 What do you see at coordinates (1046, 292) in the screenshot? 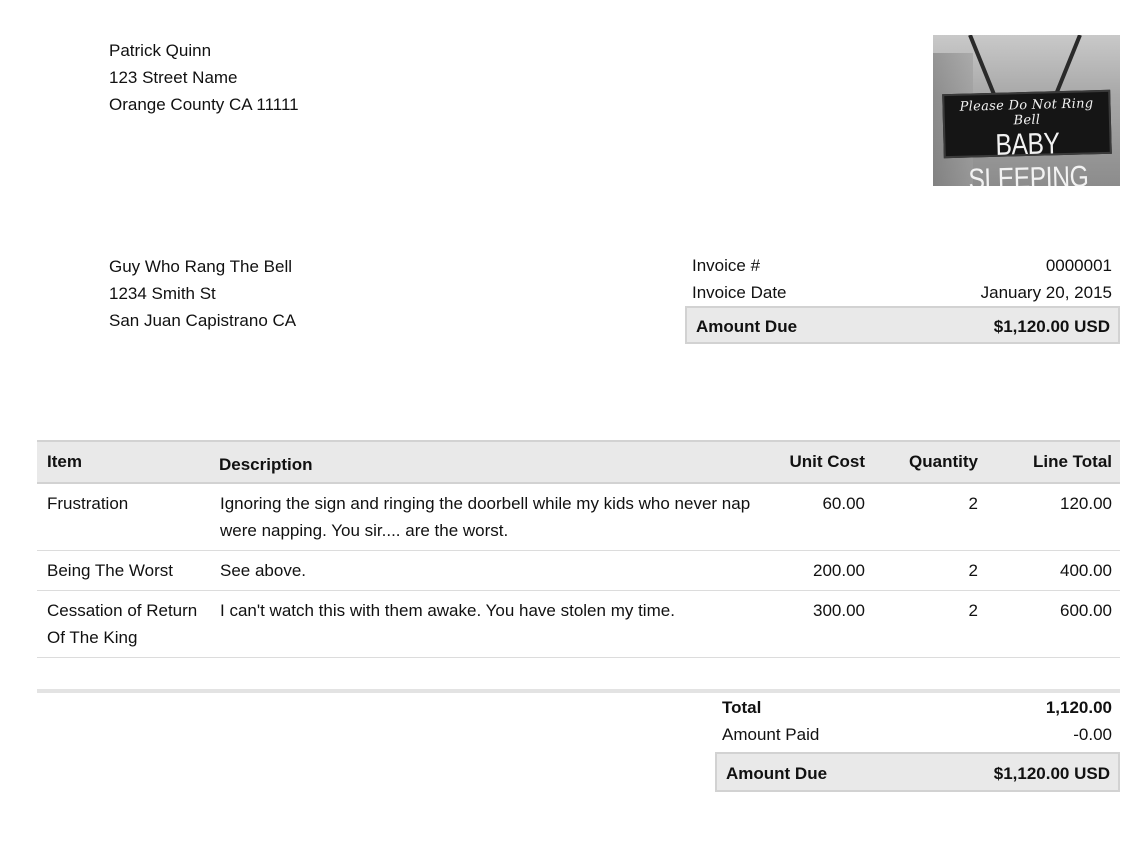
I see `invoice-date-value: January 20, 2015` at bounding box center [1046, 292].